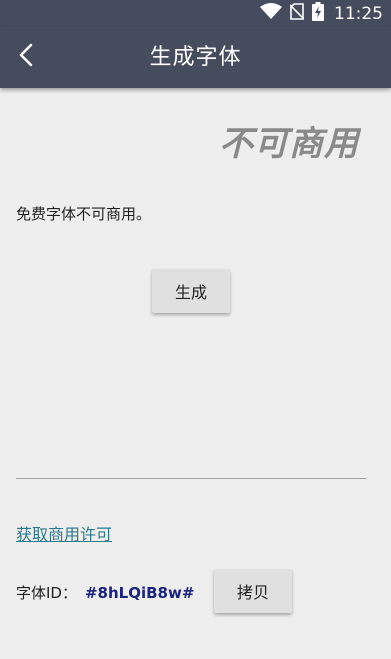 The image size is (391, 659). I want to click on copy-button: 拷贝, so click(253, 591).